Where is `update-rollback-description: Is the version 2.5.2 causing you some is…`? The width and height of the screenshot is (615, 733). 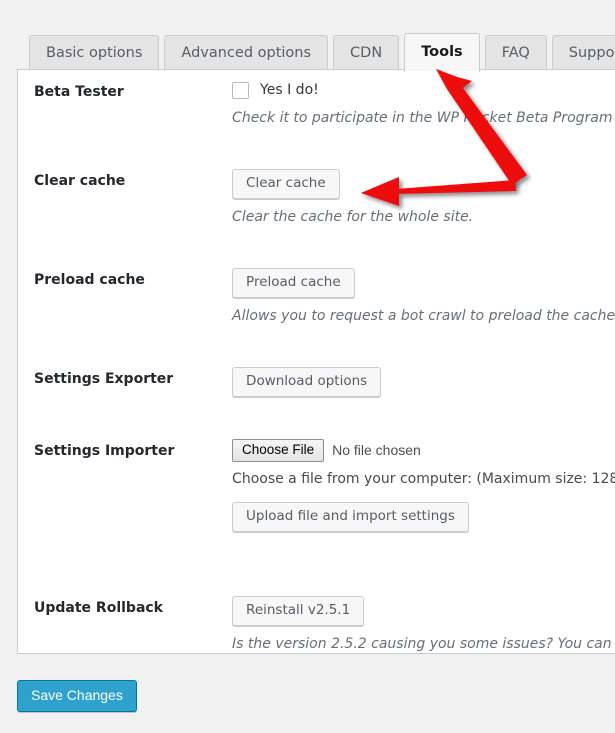 update-rollback-description: Is the version 2.5.2 causing you some is… is located at coordinates (423, 643).